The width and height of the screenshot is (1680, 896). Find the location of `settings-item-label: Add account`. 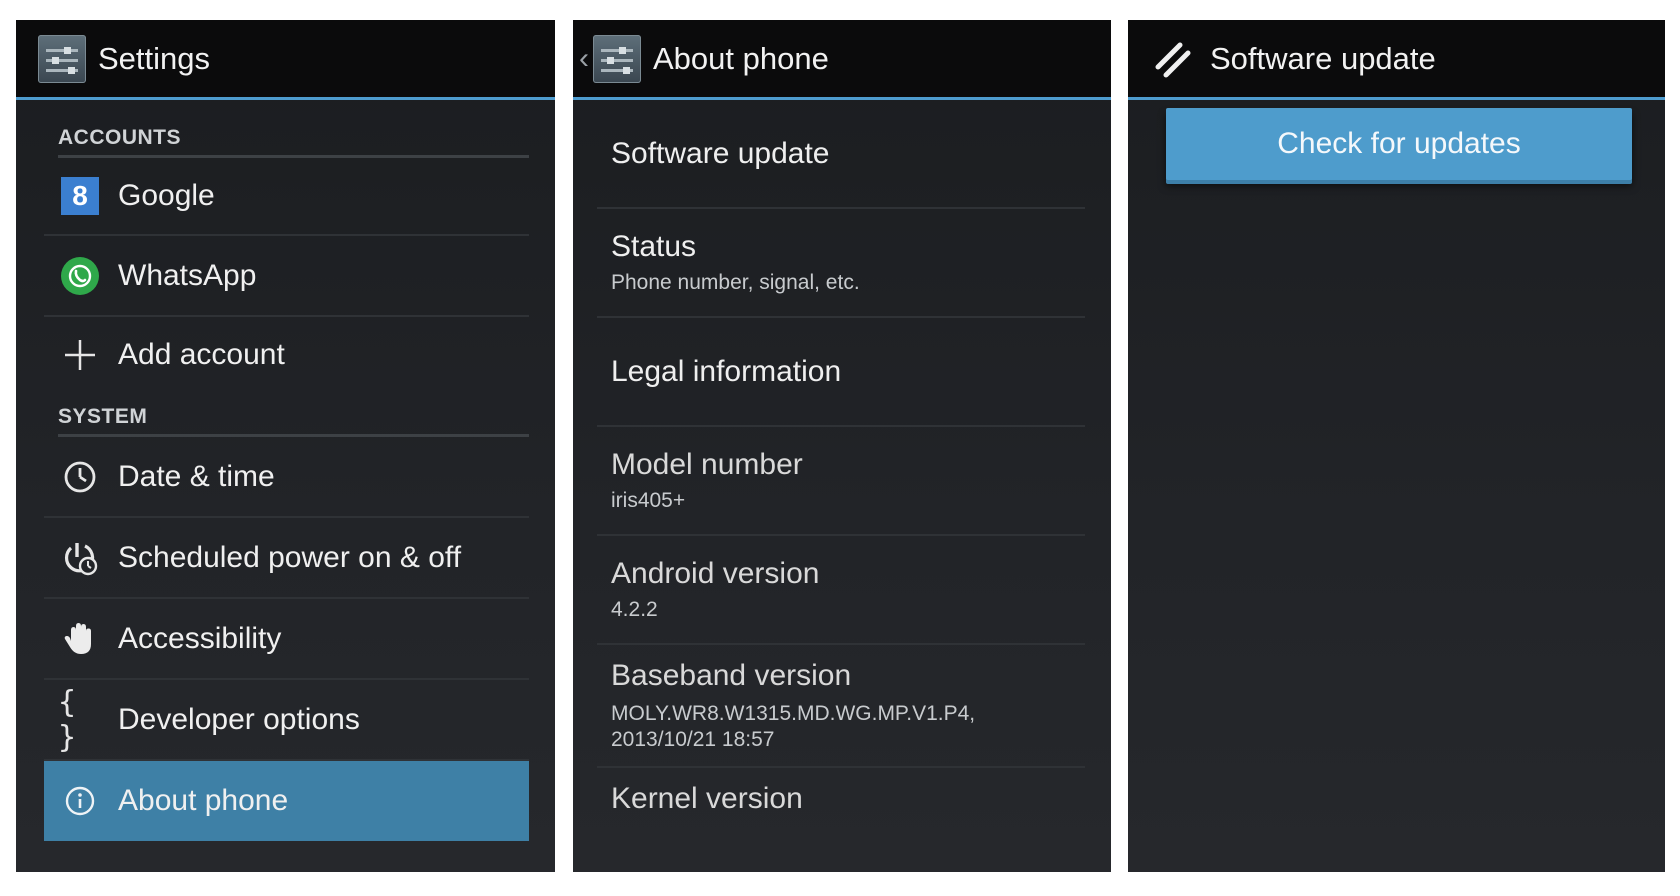

settings-item-label: Add account is located at coordinates (201, 354).